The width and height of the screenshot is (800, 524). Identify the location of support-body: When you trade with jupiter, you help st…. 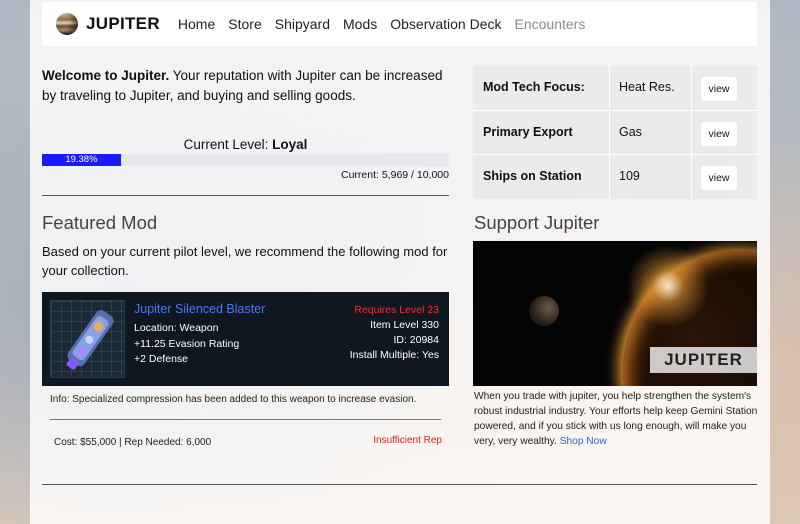
(616, 419).